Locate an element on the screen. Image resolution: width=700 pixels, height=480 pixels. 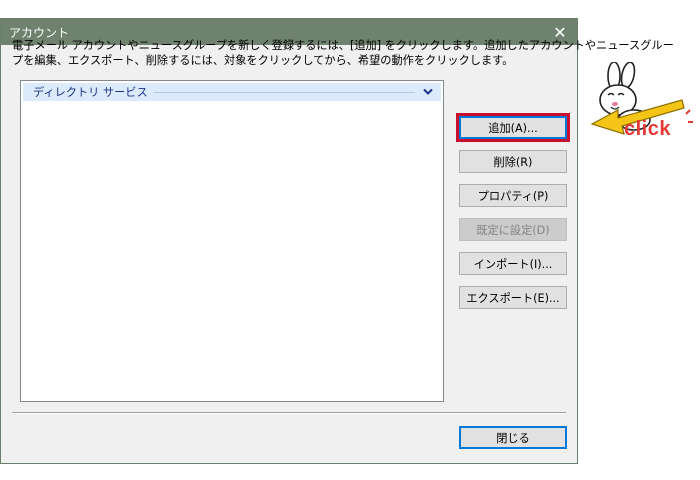
group-header-directory-services: ディレクトリ サービス is located at coordinates (232, 92).